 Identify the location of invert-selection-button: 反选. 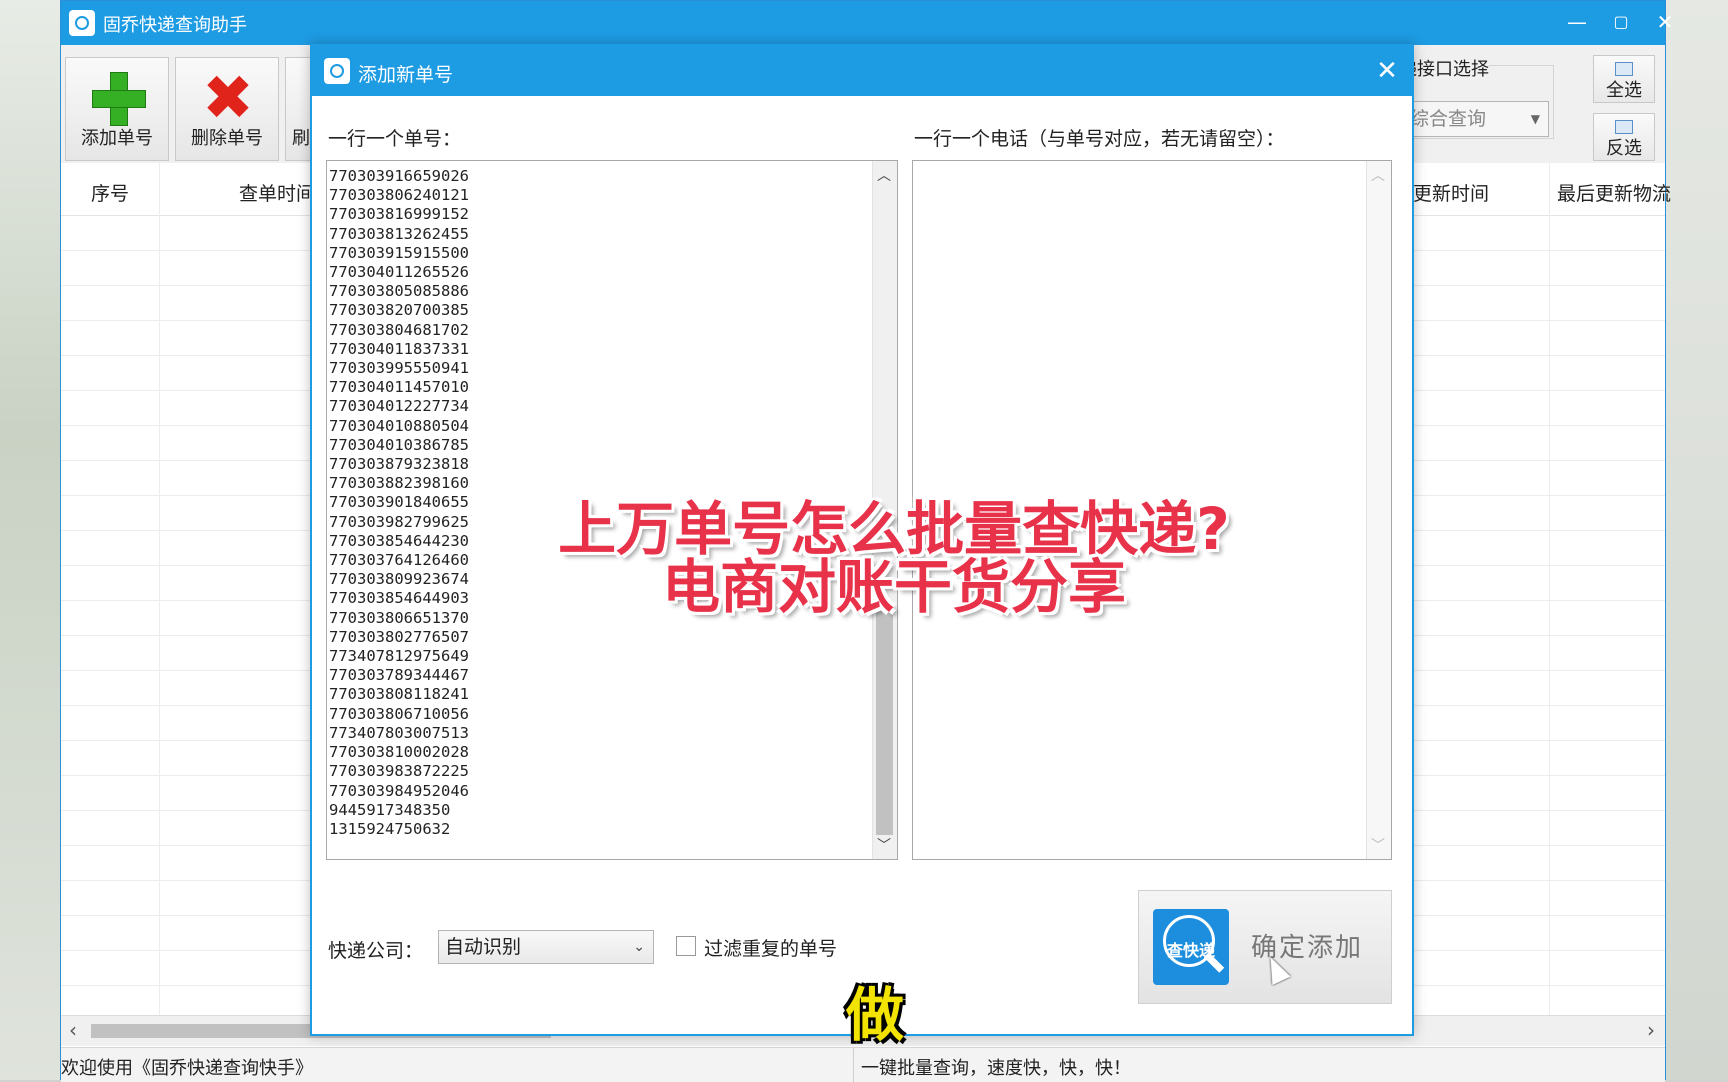
(1624, 137).